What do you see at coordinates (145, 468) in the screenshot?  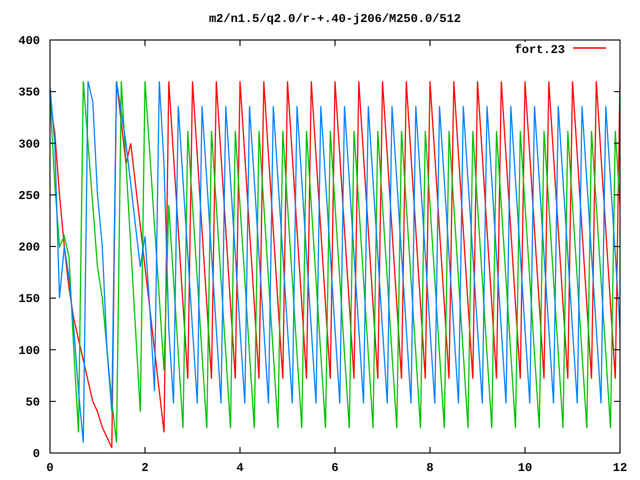 I see `x-tick-label: 2` at bounding box center [145, 468].